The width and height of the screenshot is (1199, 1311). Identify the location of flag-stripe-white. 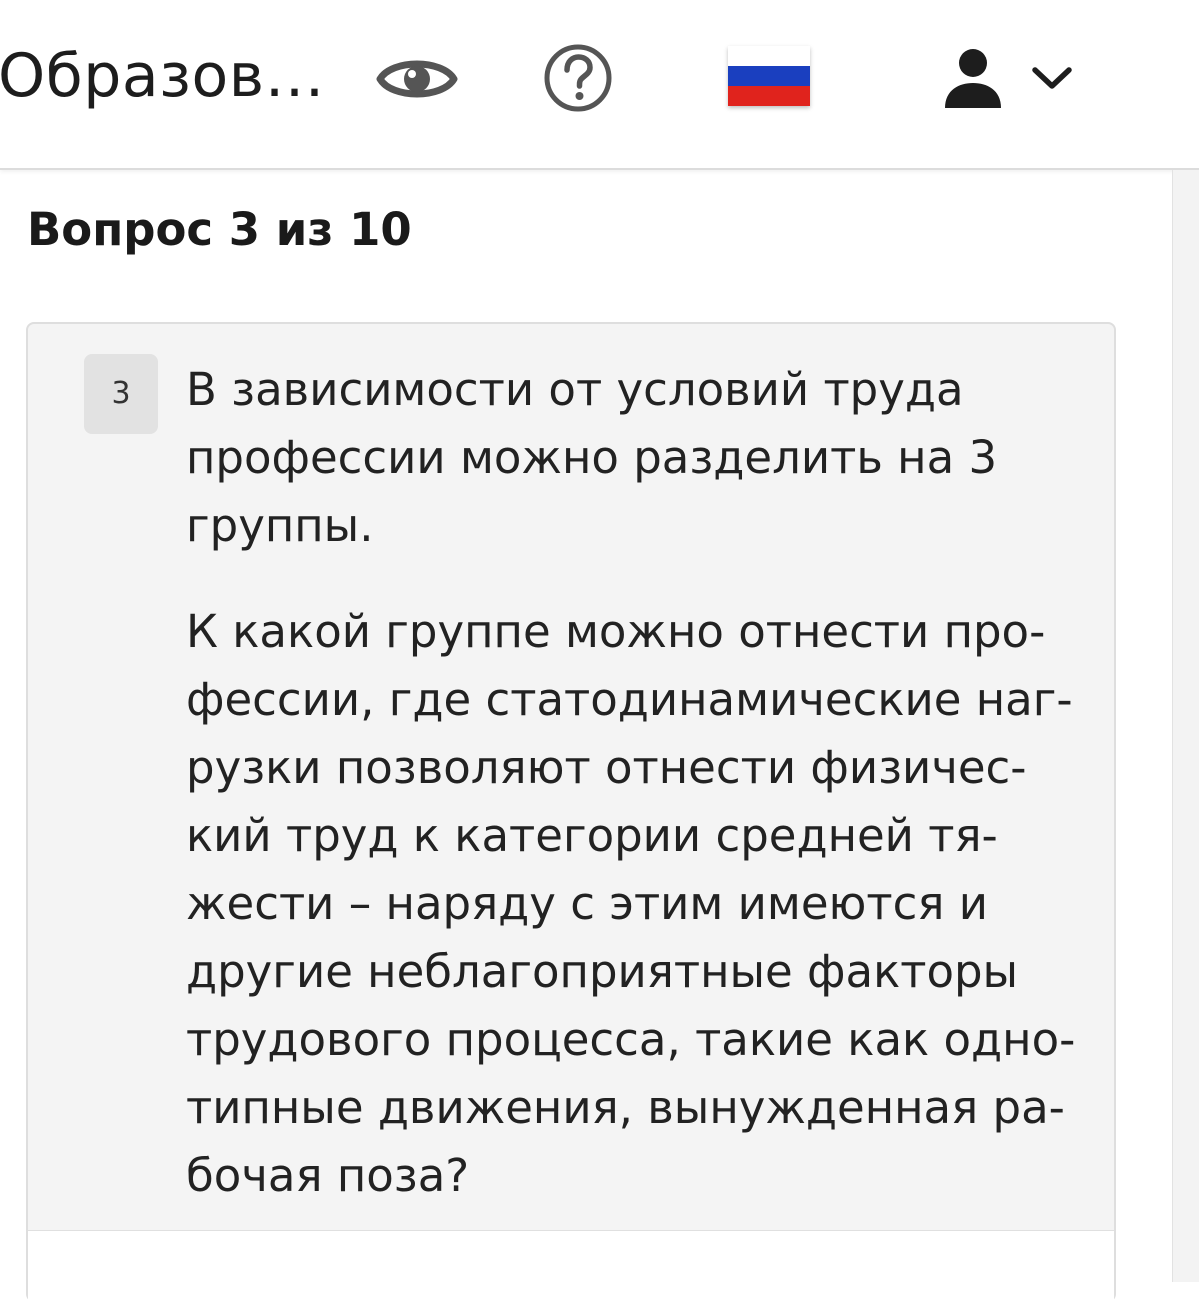
(769, 56).